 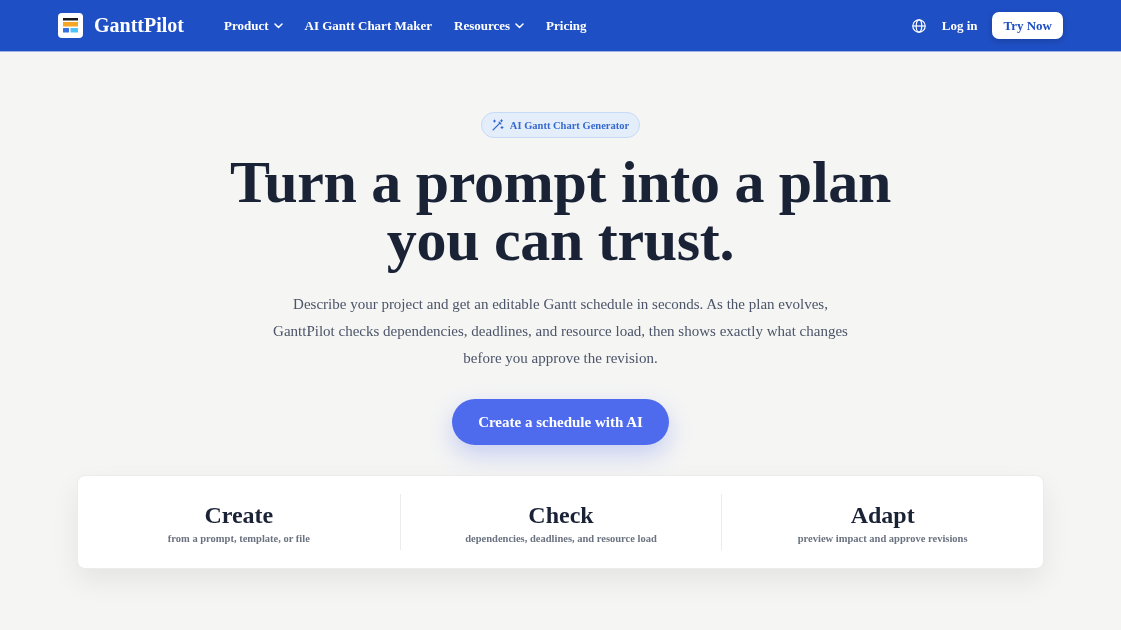 What do you see at coordinates (253, 25) in the screenshot?
I see `nav-link: Product` at bounding box center [253, 25].